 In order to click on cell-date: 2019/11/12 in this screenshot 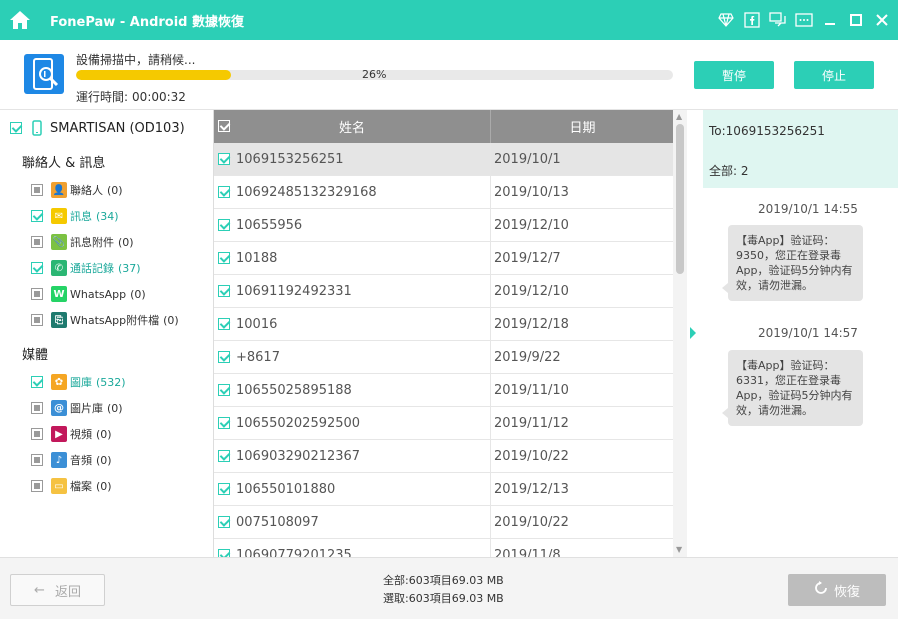, I will do `click(531, 423)`.